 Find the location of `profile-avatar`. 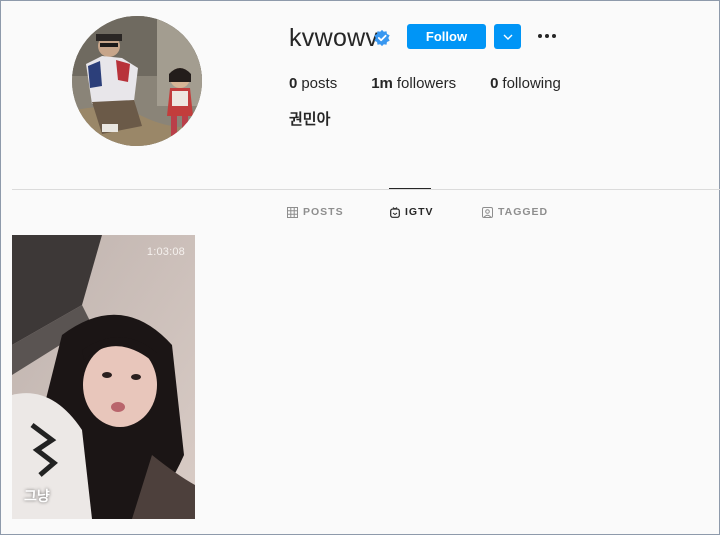

profile-avatar is located at coordinates (137, 81).